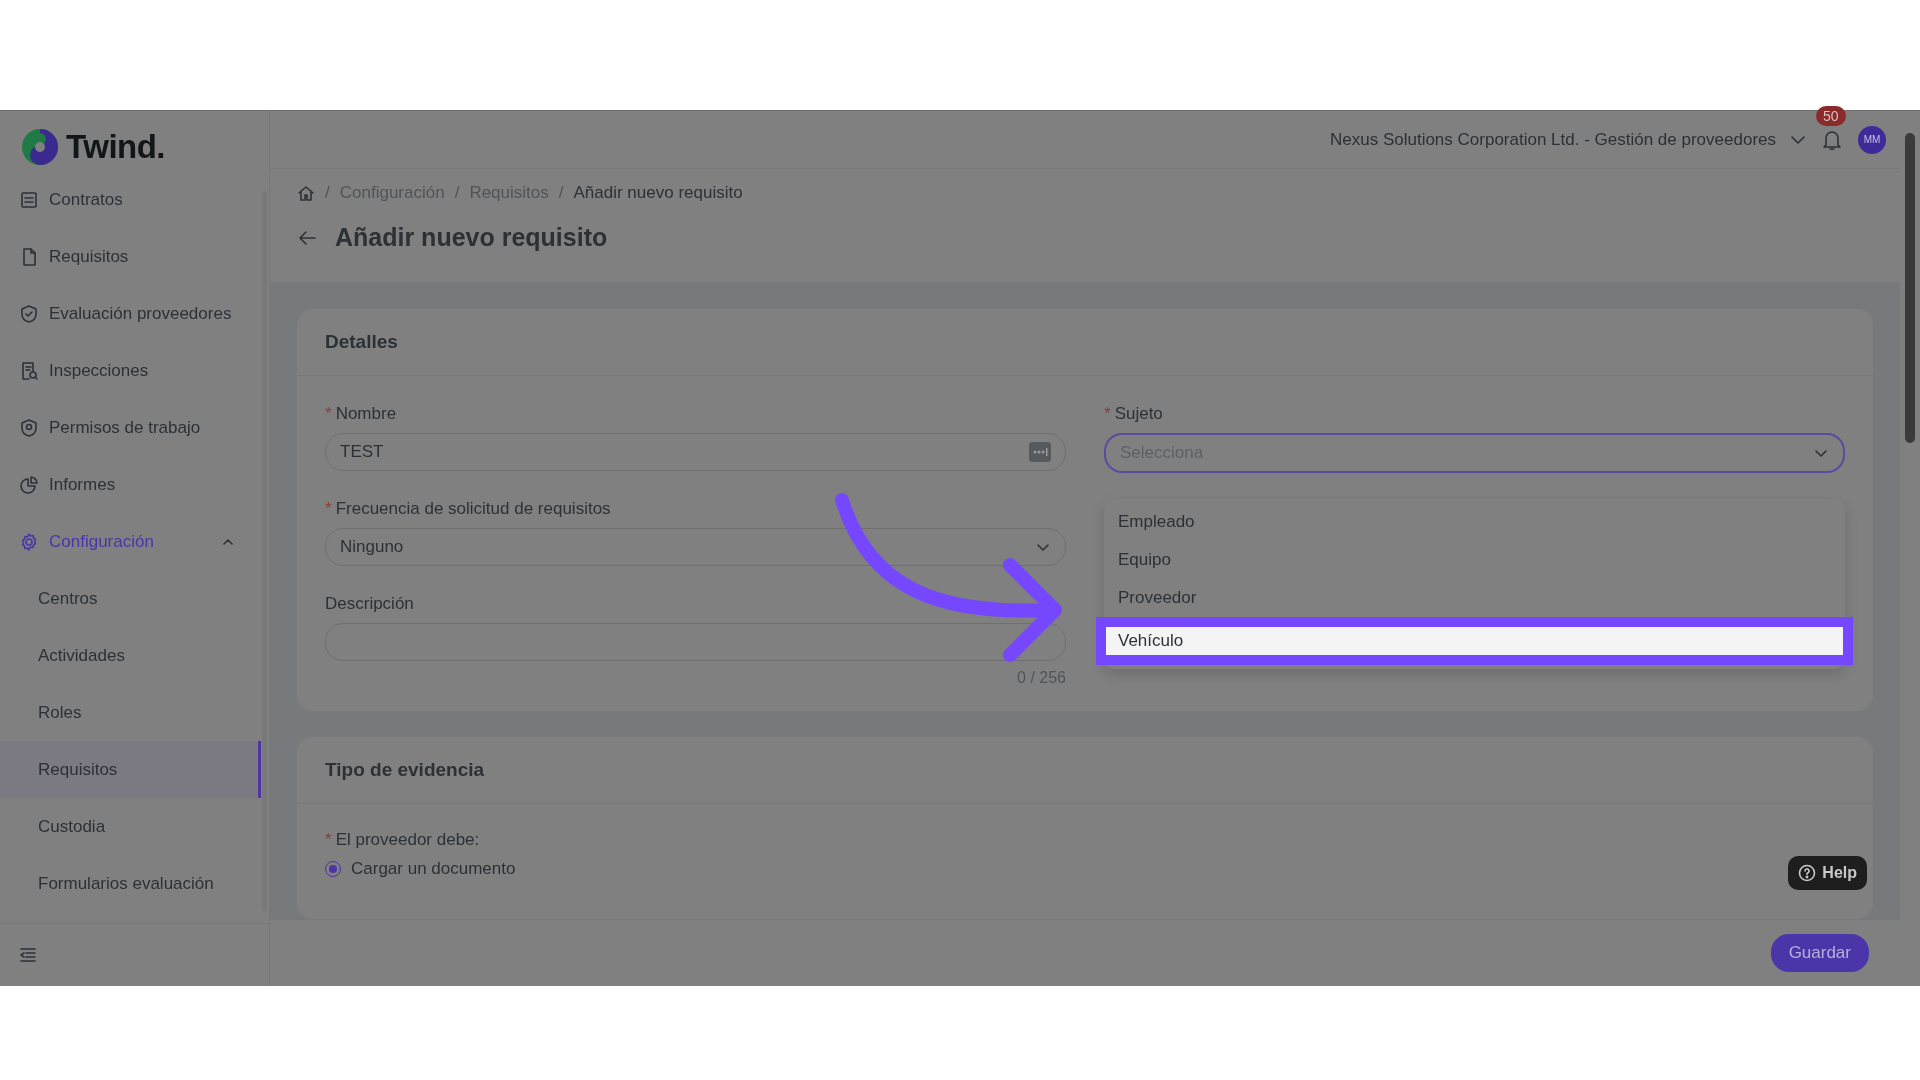 This screenshot has width=1920, height=1080. I want to click on dropdown-option: Proveedor, so click(1474, 598).